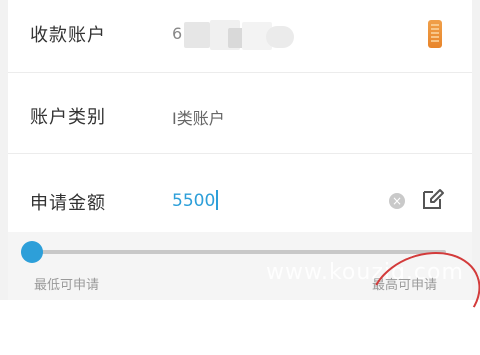  Describe the element at coordinates (4, 150) in the screenshot. I see `left-edge` at that location.